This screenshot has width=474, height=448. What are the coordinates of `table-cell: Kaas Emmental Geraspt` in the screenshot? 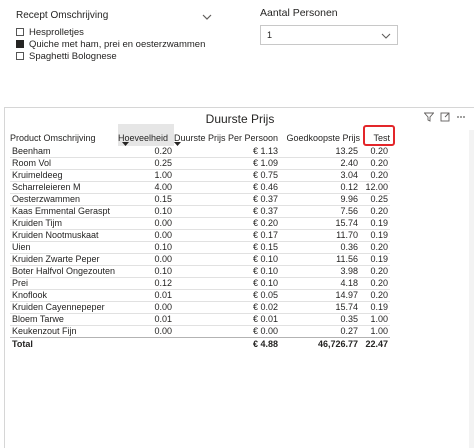 It's located at (61, 211).